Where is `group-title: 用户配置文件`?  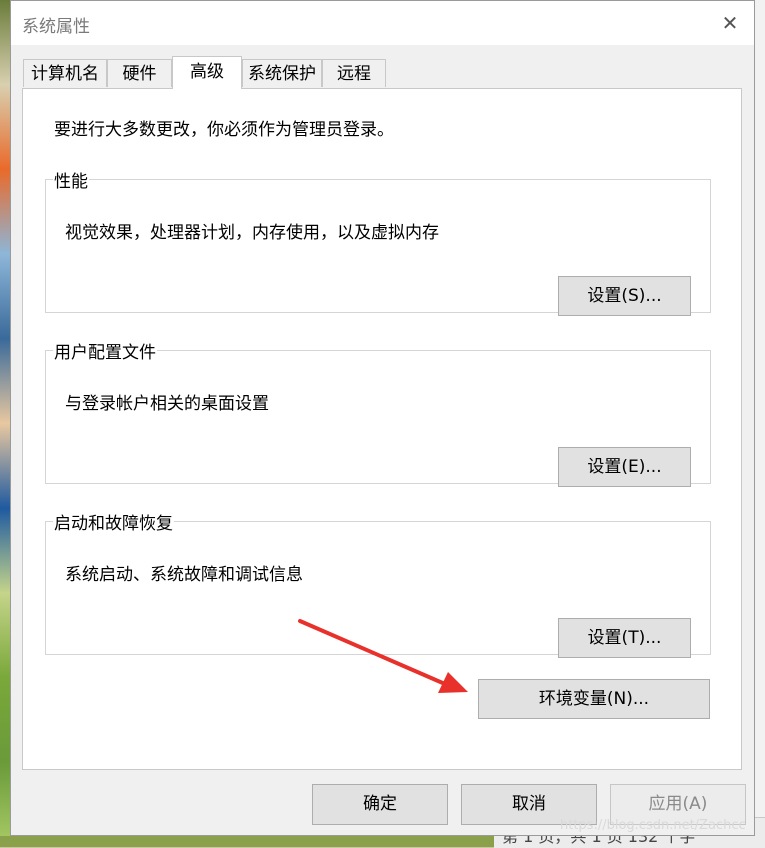 group-title: 用户配置文件 is located at coordinates (105, 353).